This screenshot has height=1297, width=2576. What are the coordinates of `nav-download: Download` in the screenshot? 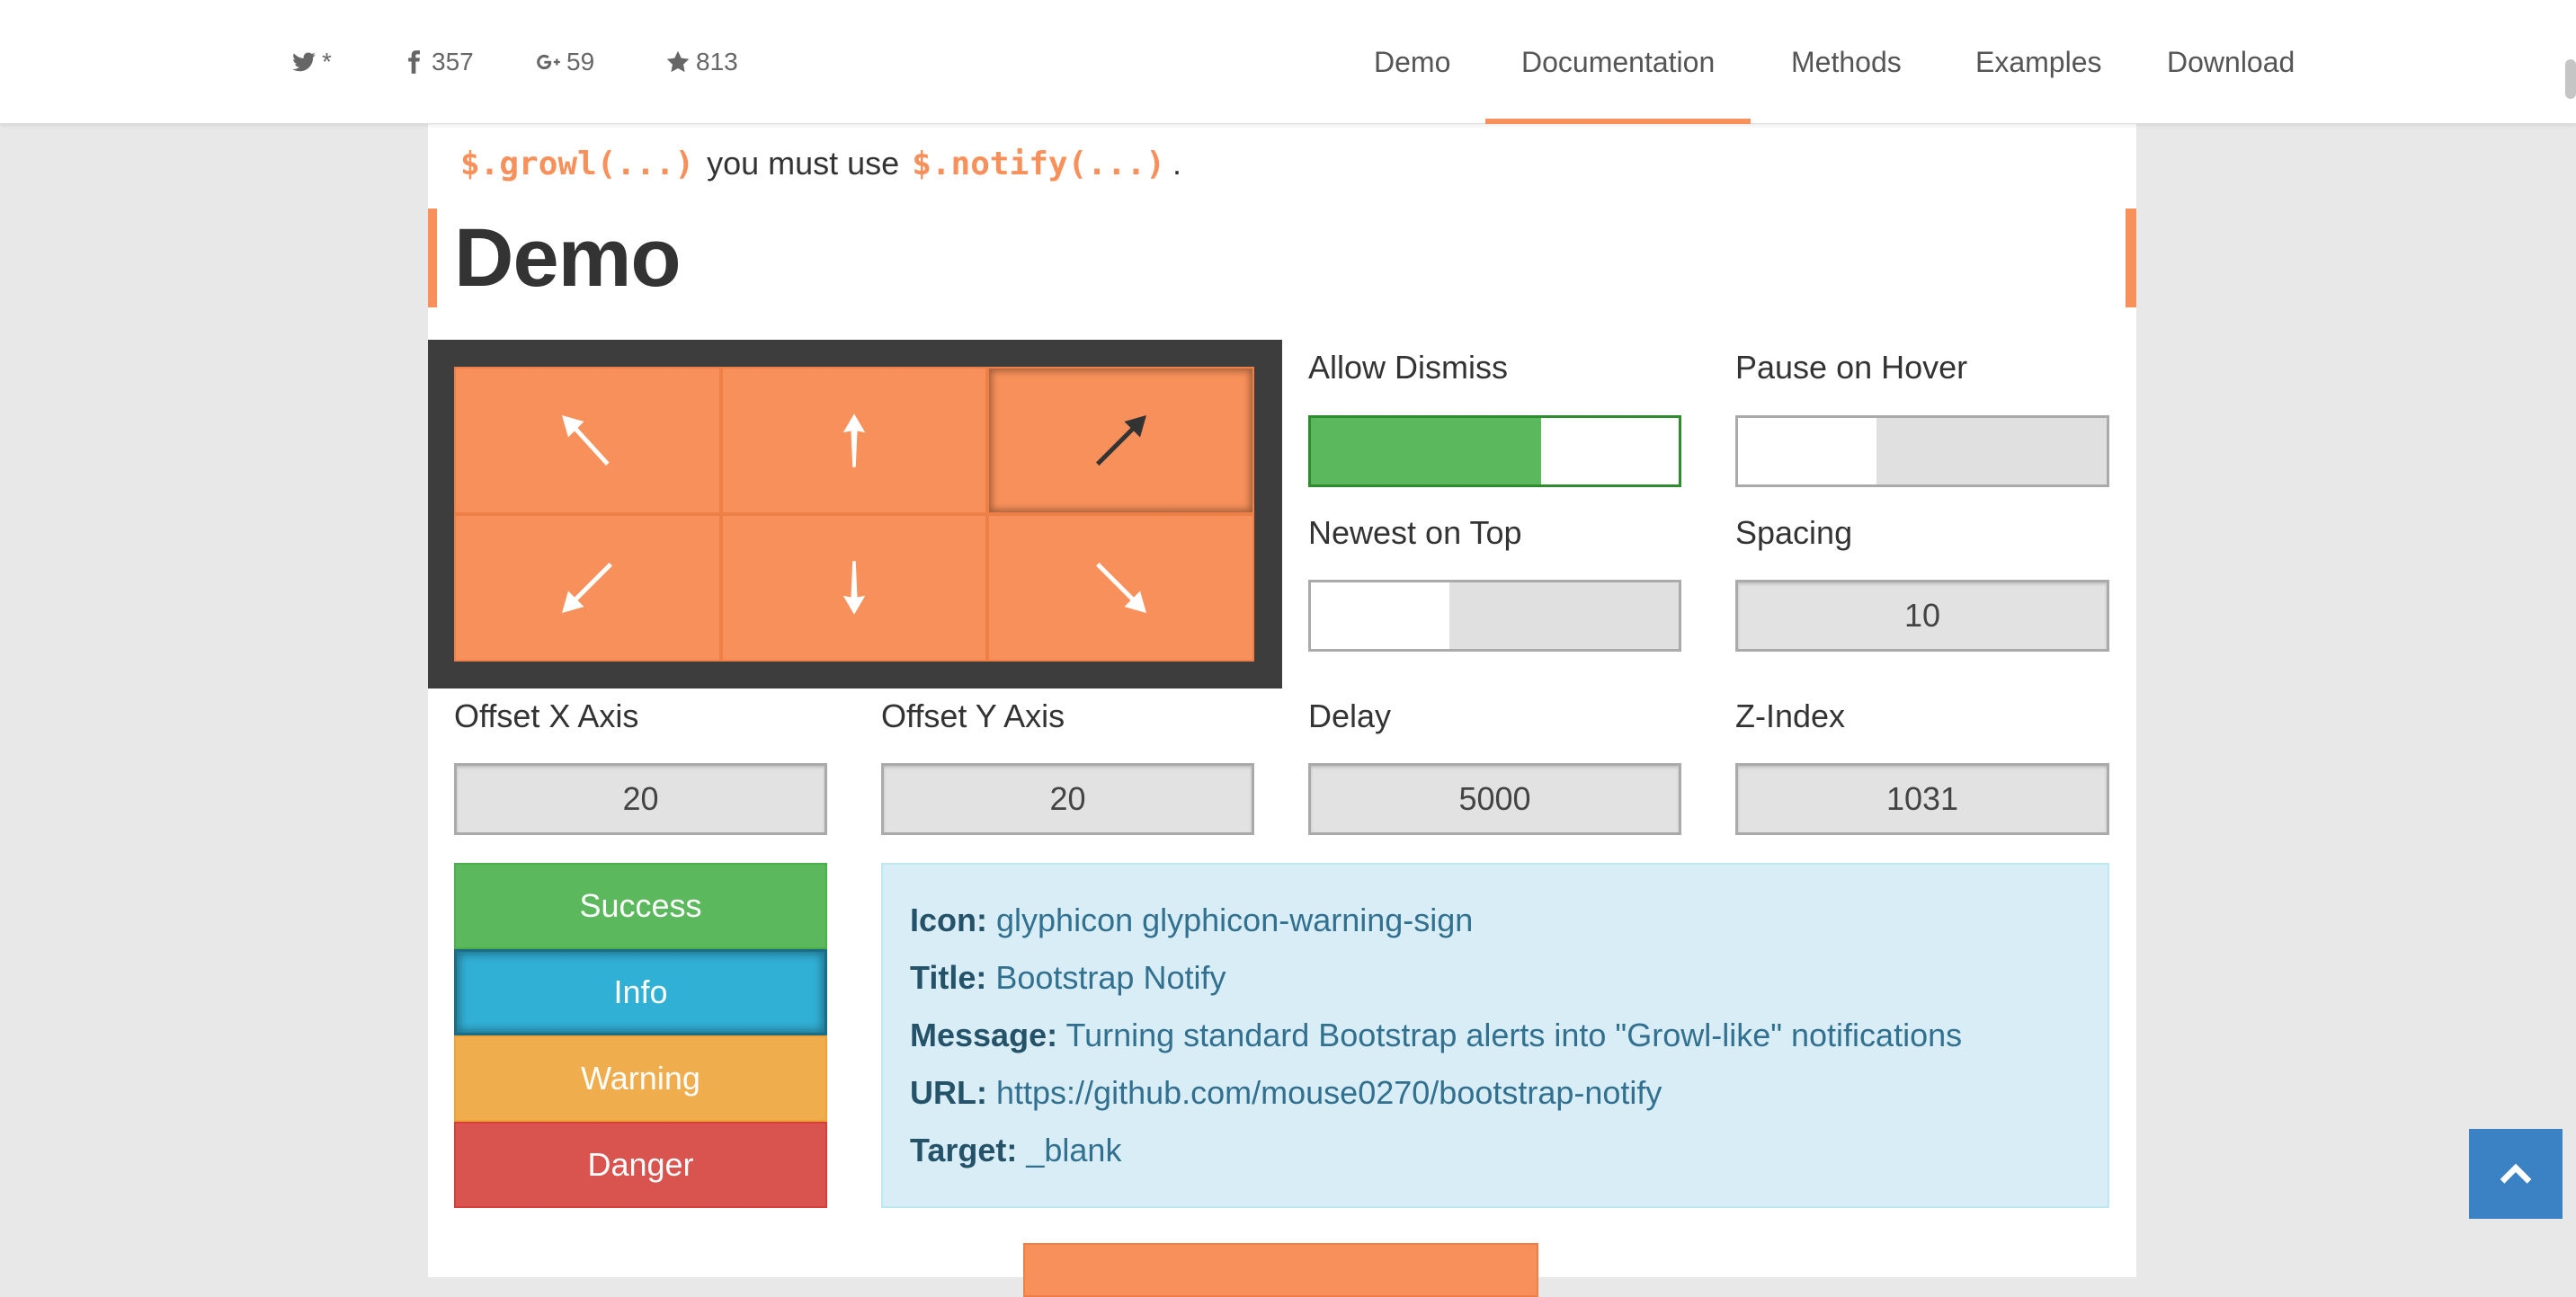 It's located at (2231, 62).